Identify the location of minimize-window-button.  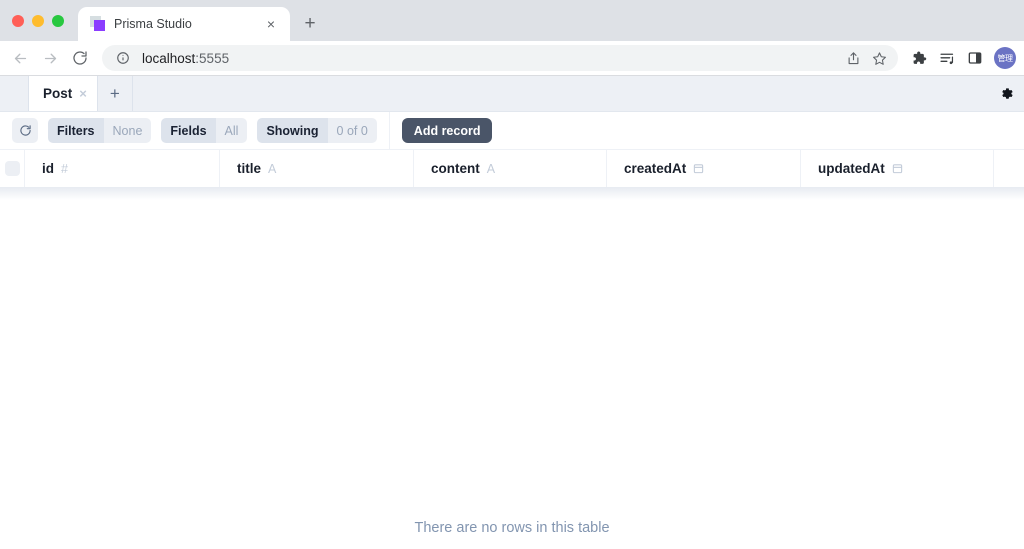
(38, 20).